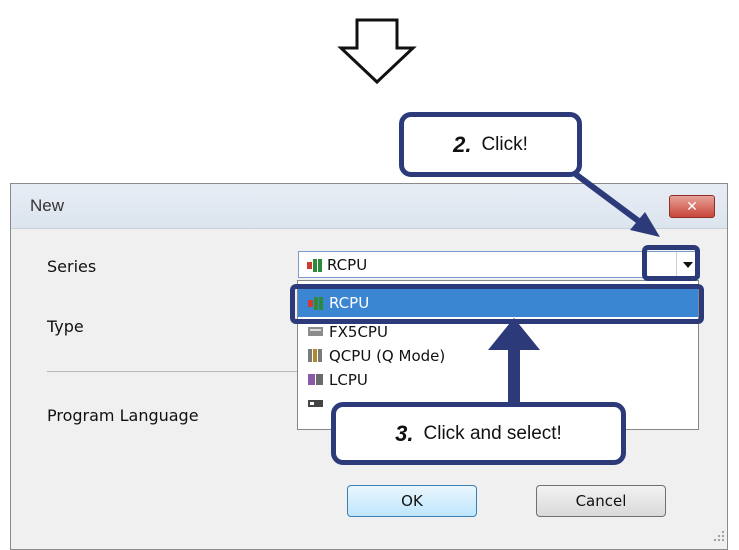 This screenshot has height=550, width=739. Describe the element at coordinates (412, 501) in the screenshot. I see `ok-button: OK` at that location.